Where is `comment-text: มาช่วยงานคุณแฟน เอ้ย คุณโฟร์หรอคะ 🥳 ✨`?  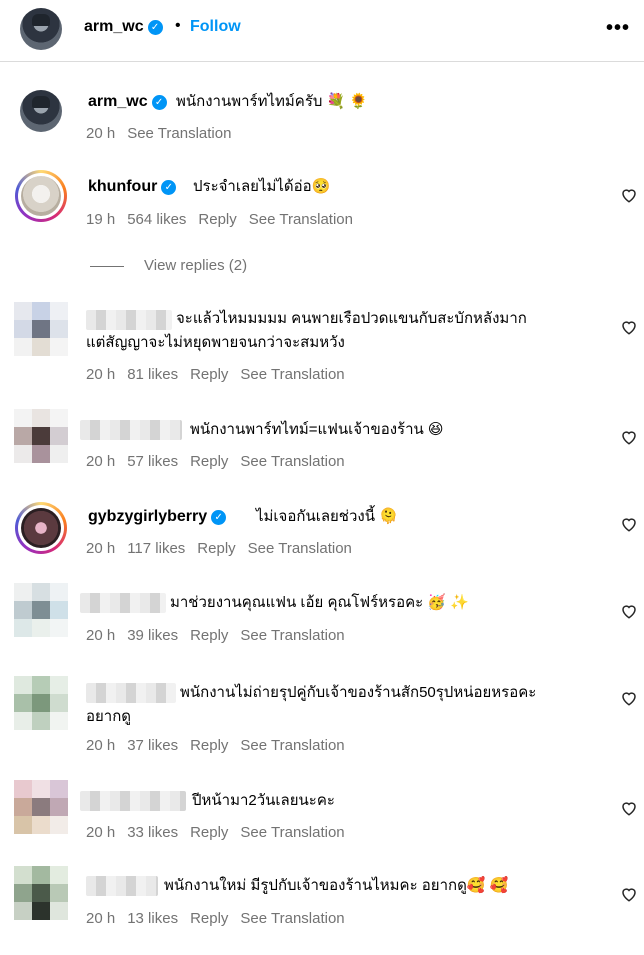
comment-text: มาช่วยงานคุณแฟน เอ้ย คุณโฟร์หรอคะ 🥳 ✨ is located at coordinates (319, 602).